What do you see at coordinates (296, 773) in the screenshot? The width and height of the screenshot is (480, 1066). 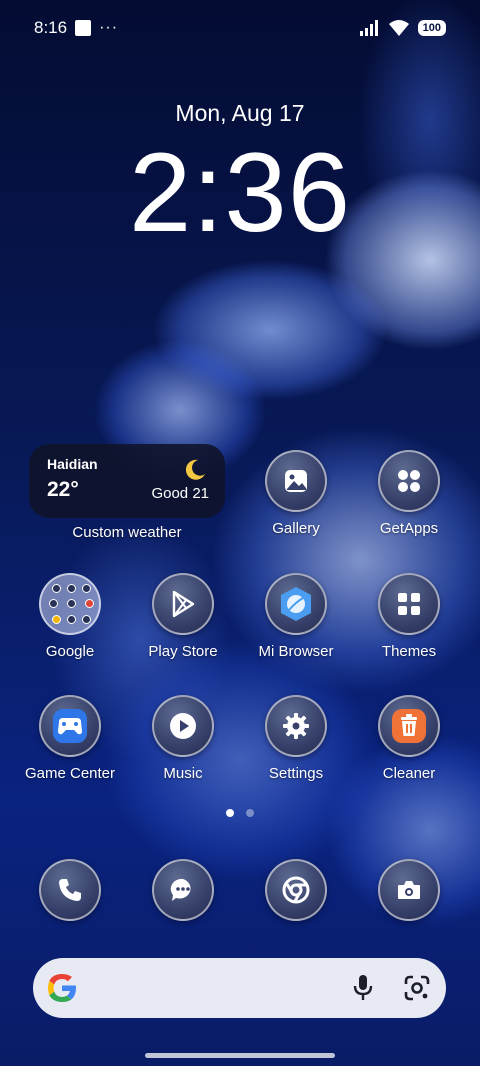 I see `app-label: Settings` at bounding box center [296, 773].